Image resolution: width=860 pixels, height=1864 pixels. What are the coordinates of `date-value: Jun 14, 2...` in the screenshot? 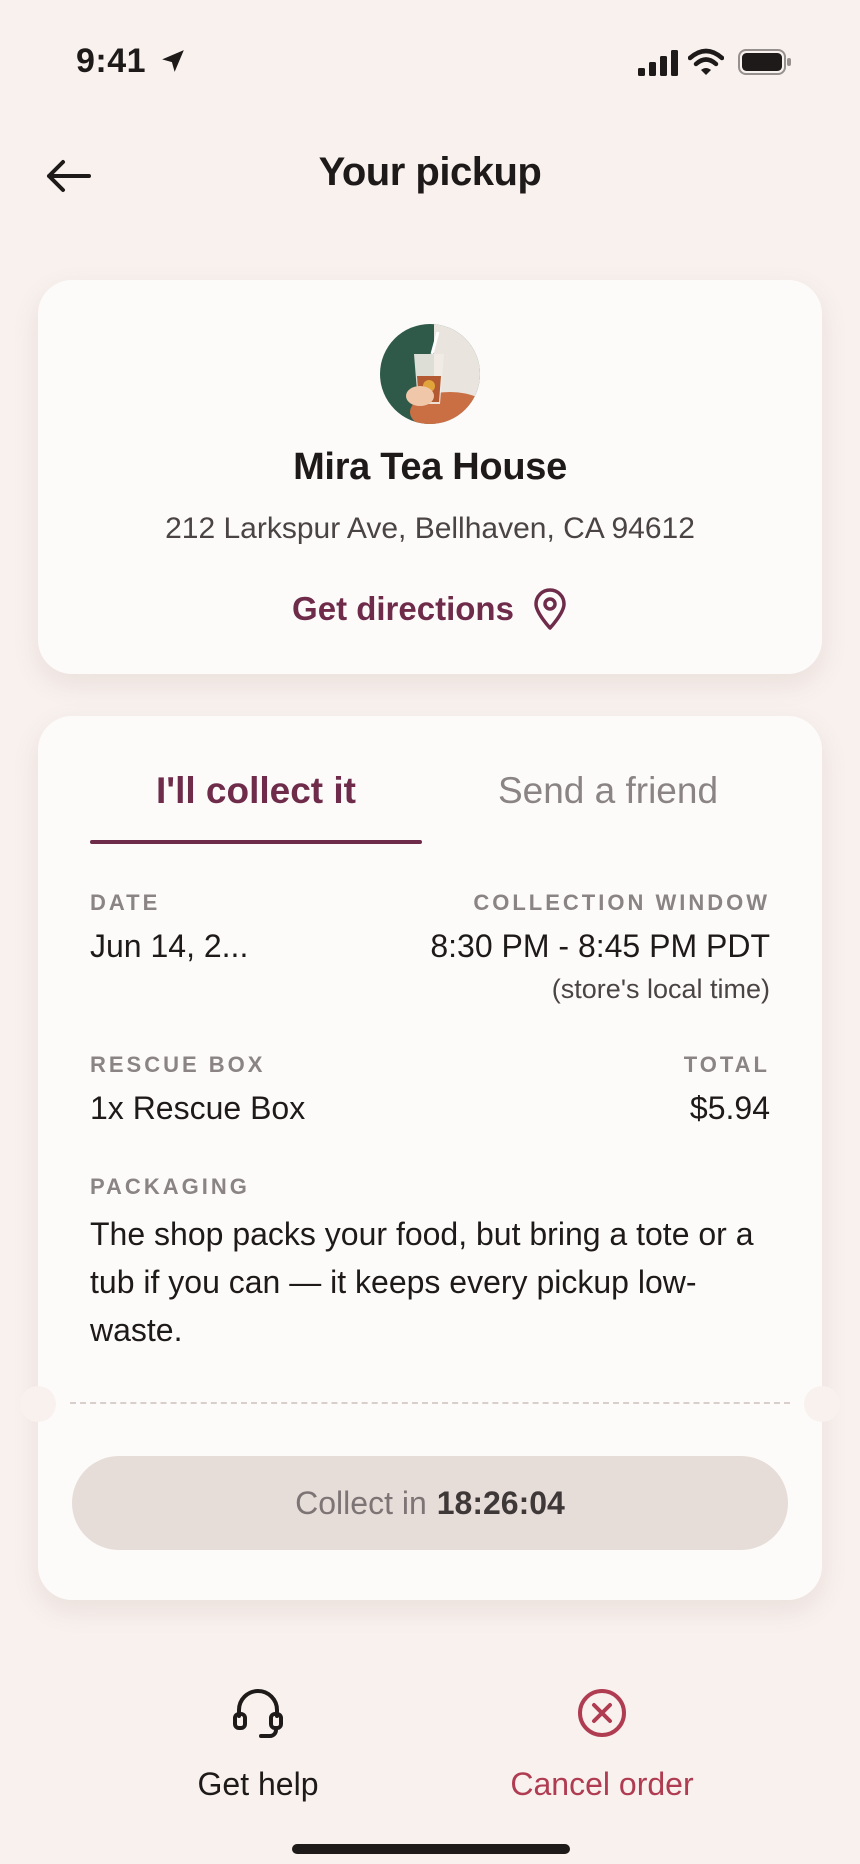 It's located at (169, 946).